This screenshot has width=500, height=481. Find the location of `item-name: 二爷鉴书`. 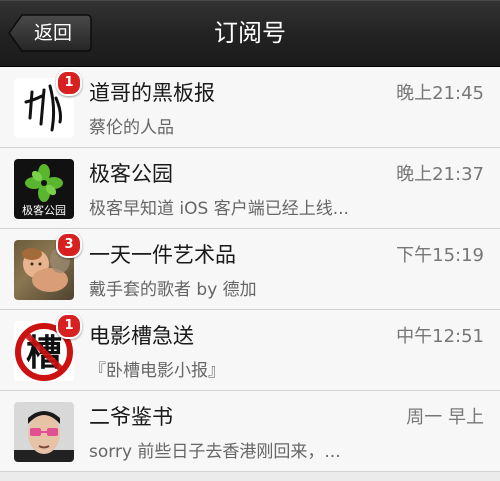

item-name: 二爷鉴书 is located at coordinates (131, 417).